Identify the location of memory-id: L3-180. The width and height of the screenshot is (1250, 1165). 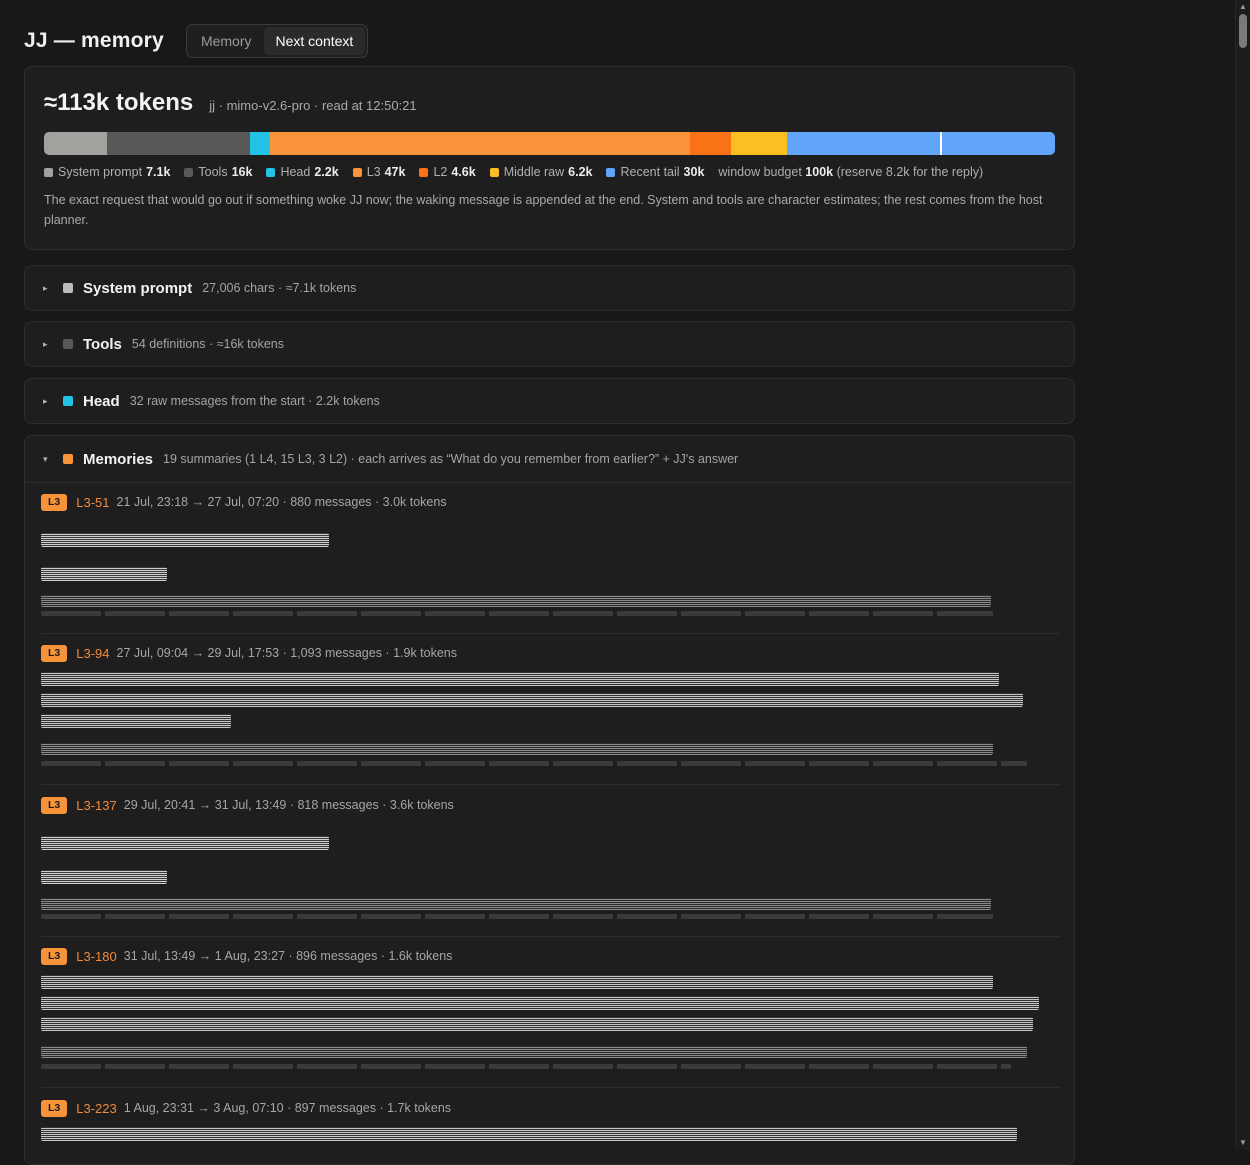
(96, 956).